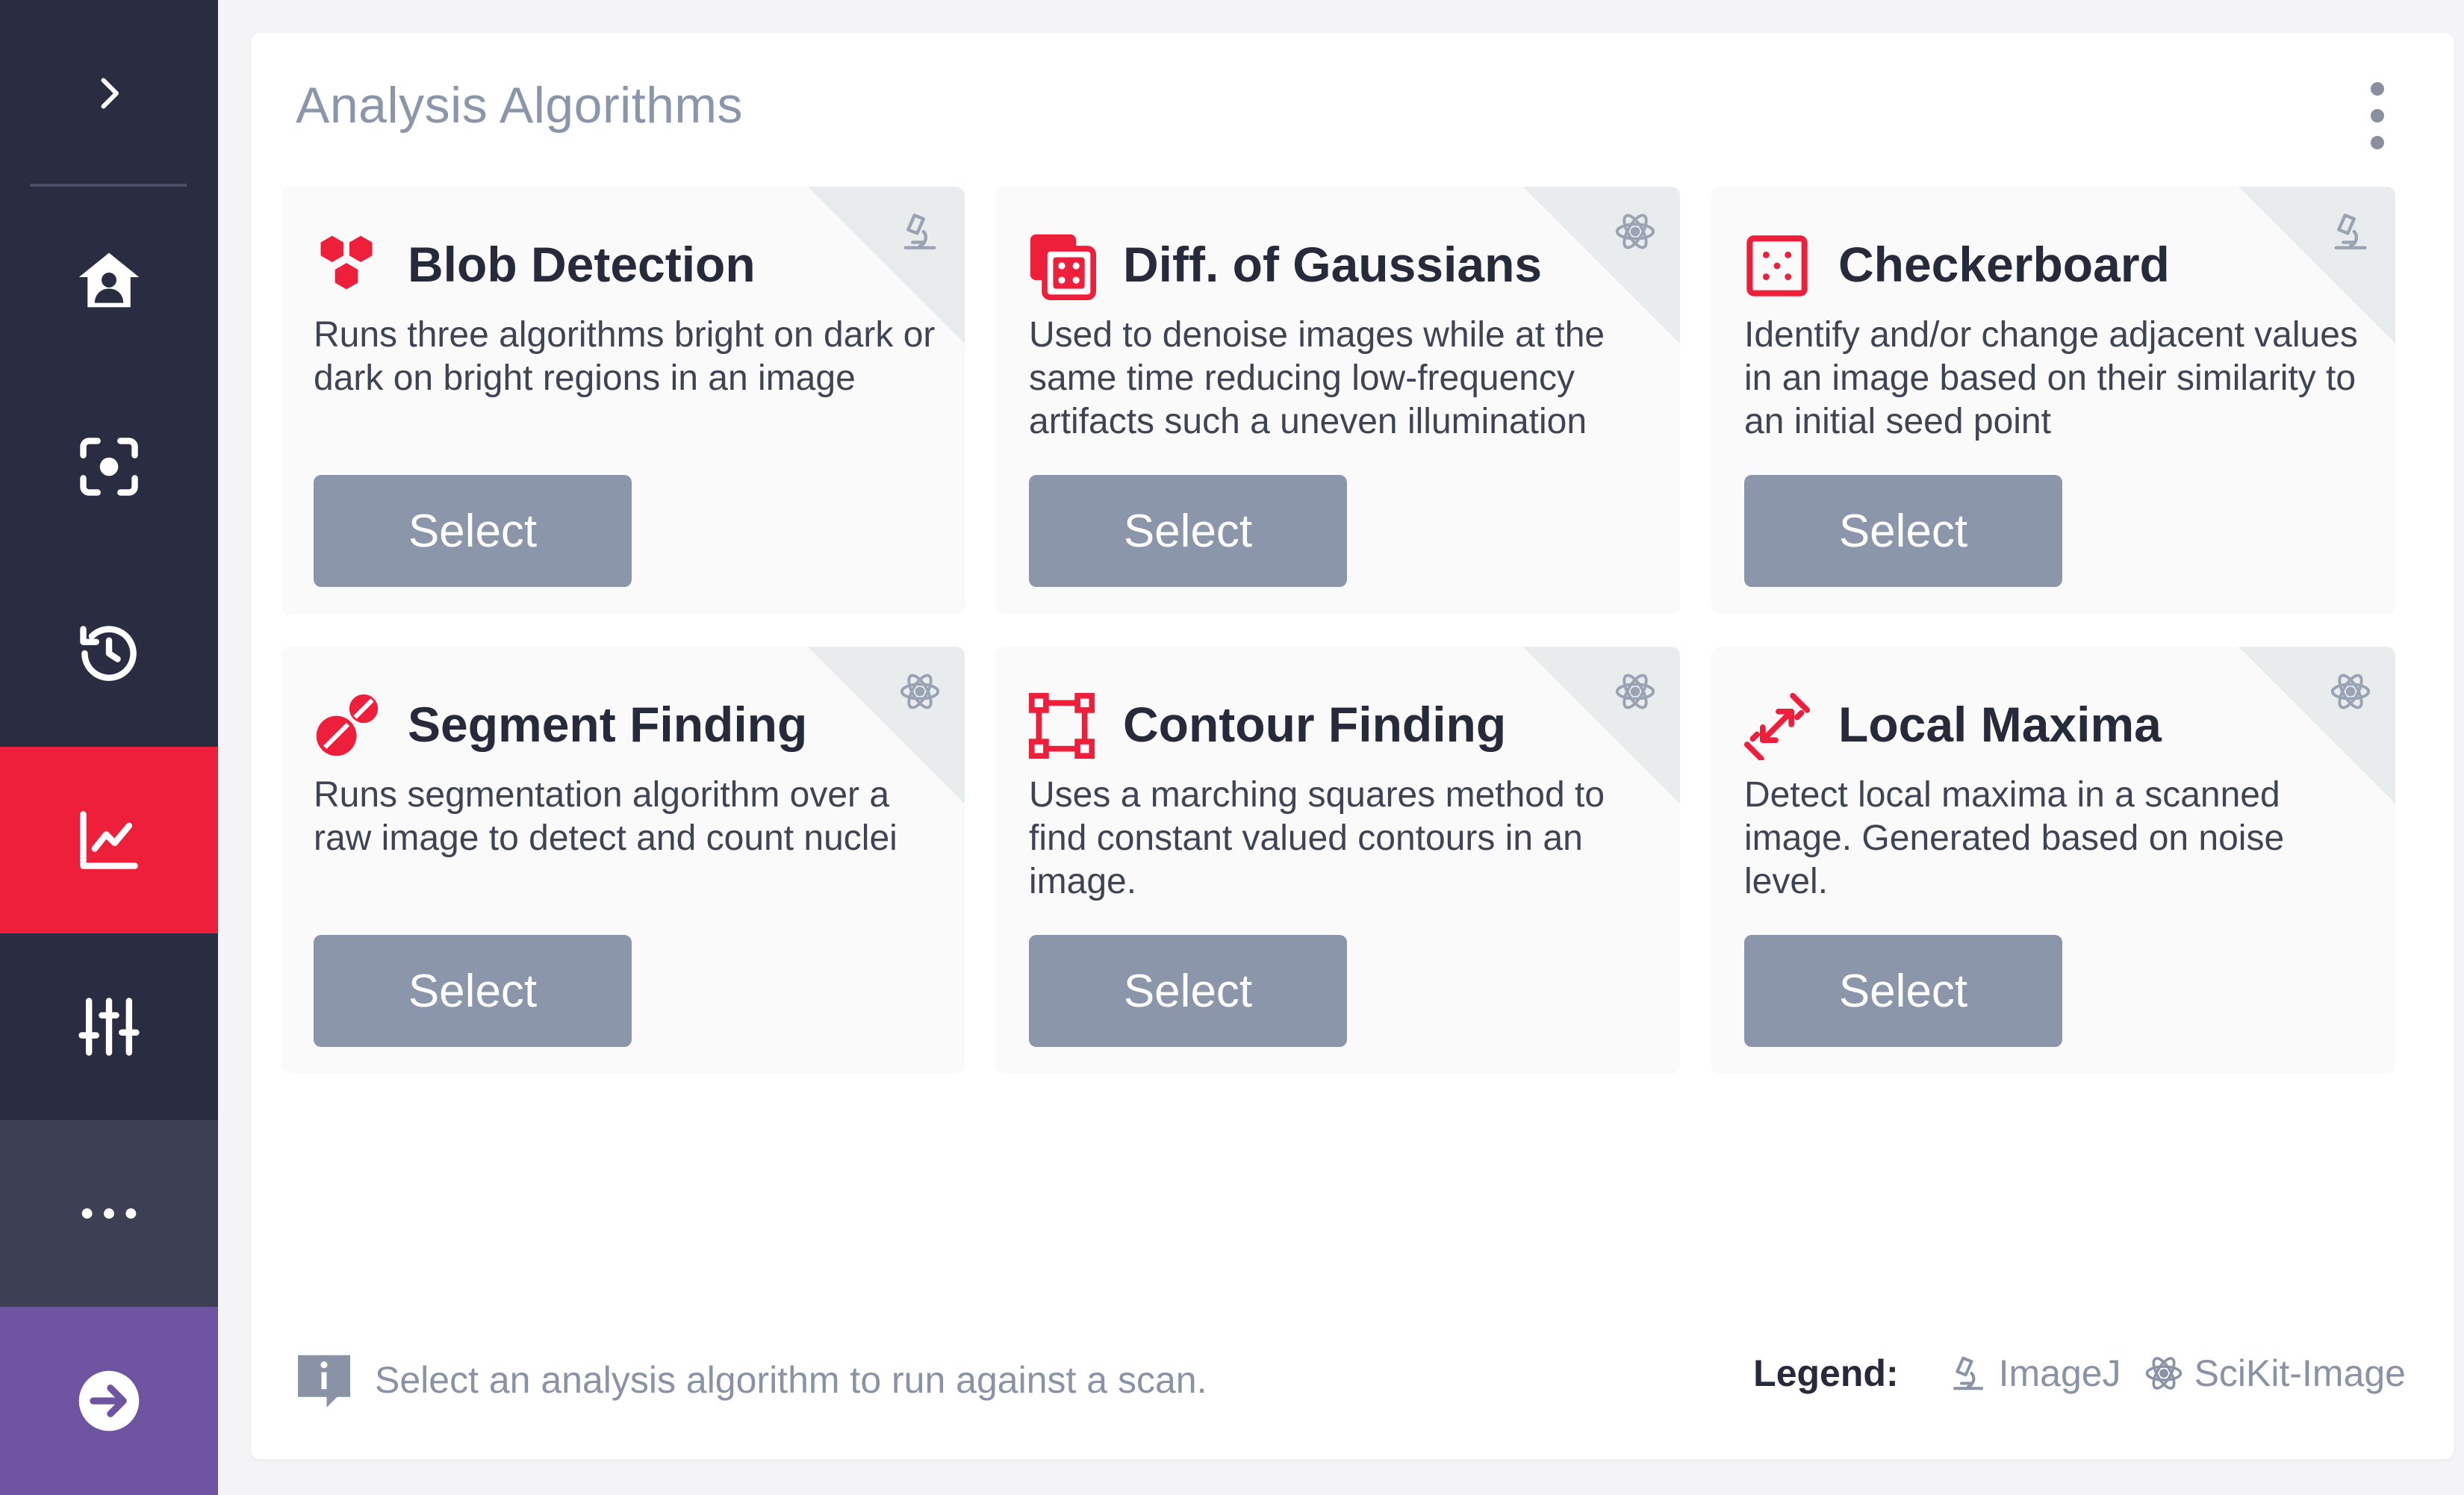 This screenshot has width=2464, height=1495. I want to click on more-horizontal-icon, so click(109, 1213).